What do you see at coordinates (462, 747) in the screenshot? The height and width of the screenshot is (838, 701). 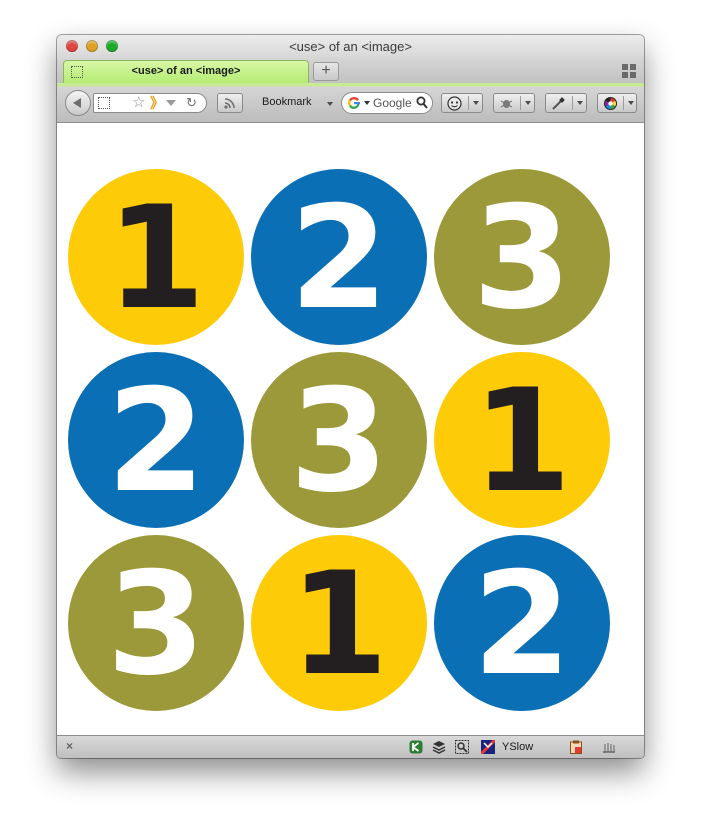 I see `inspect-icon` at bounding box center [462, 747].